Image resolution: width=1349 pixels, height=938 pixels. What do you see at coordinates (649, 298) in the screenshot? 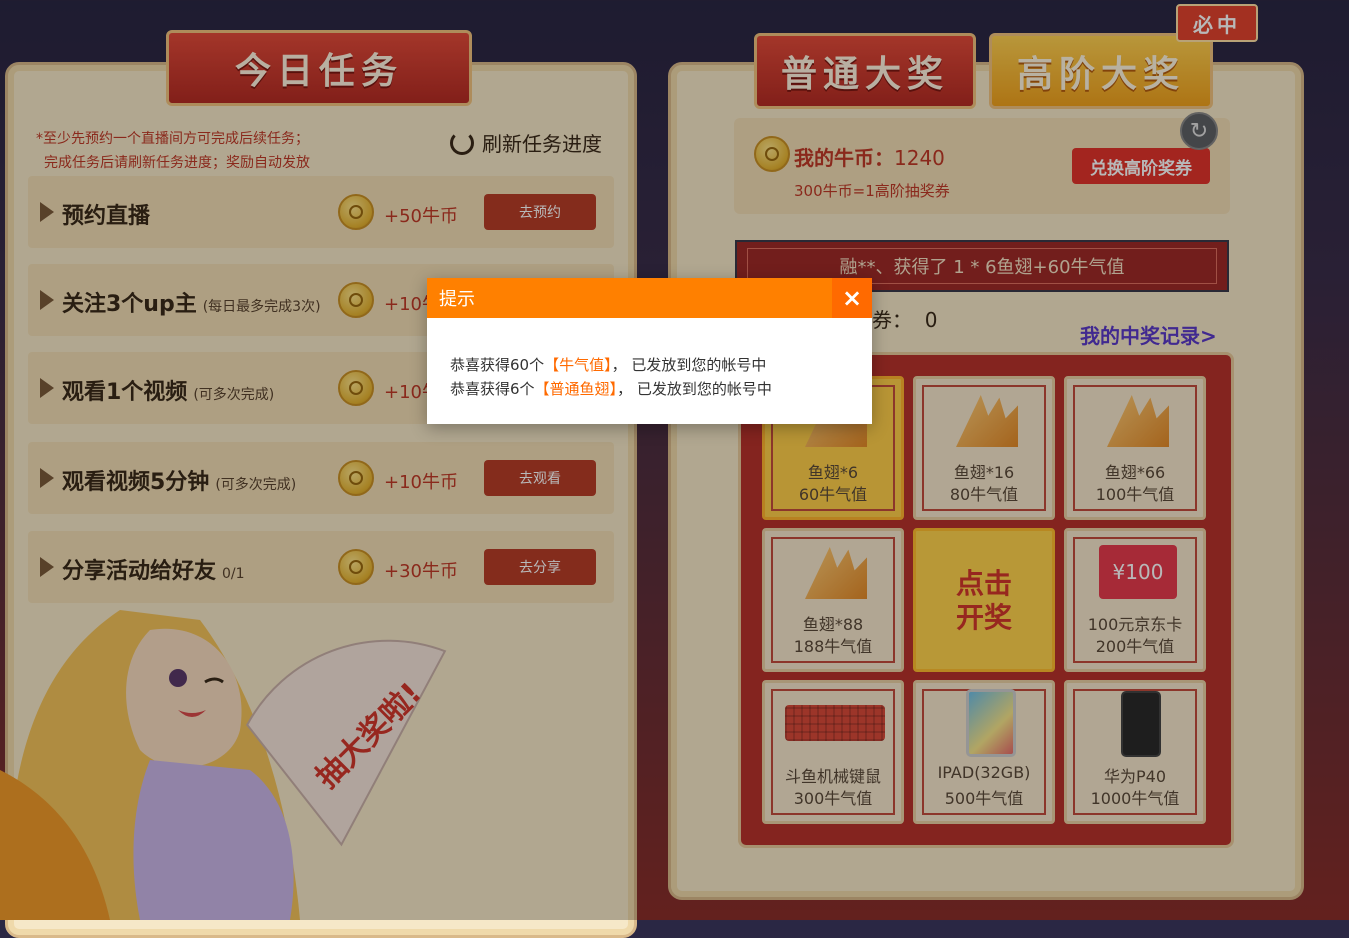
I see `modal-title: 提示` at bounding box center [649, 298].